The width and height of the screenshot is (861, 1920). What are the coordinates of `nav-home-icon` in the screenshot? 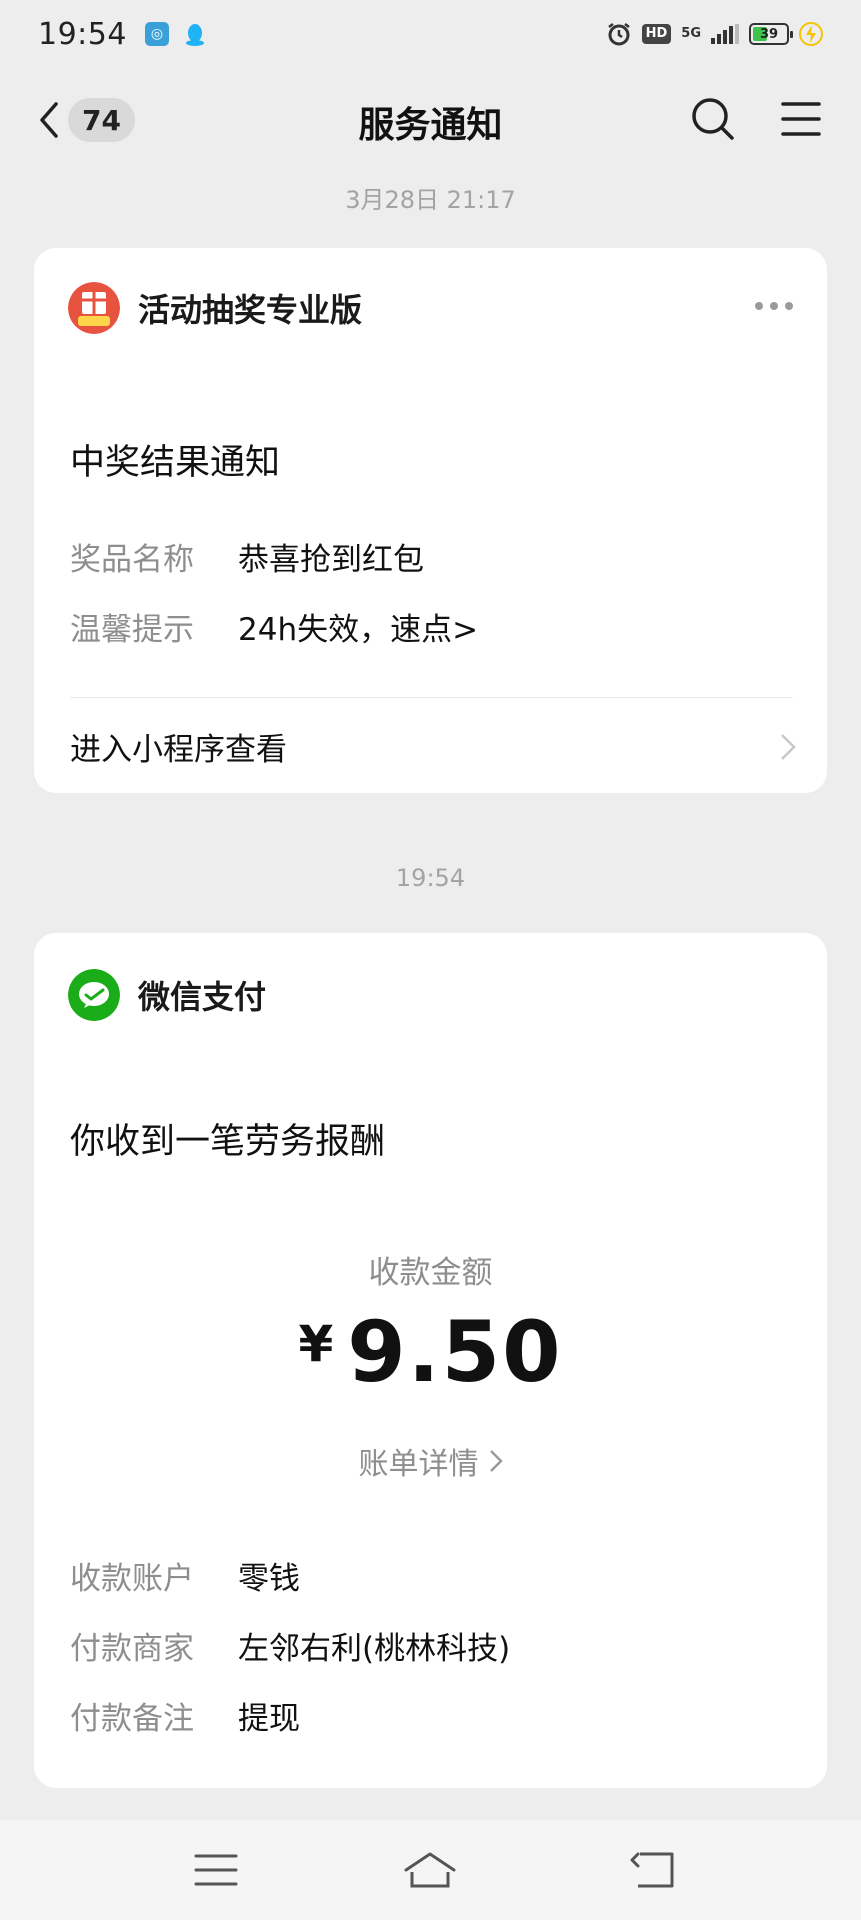 It's located at (430, 1870).